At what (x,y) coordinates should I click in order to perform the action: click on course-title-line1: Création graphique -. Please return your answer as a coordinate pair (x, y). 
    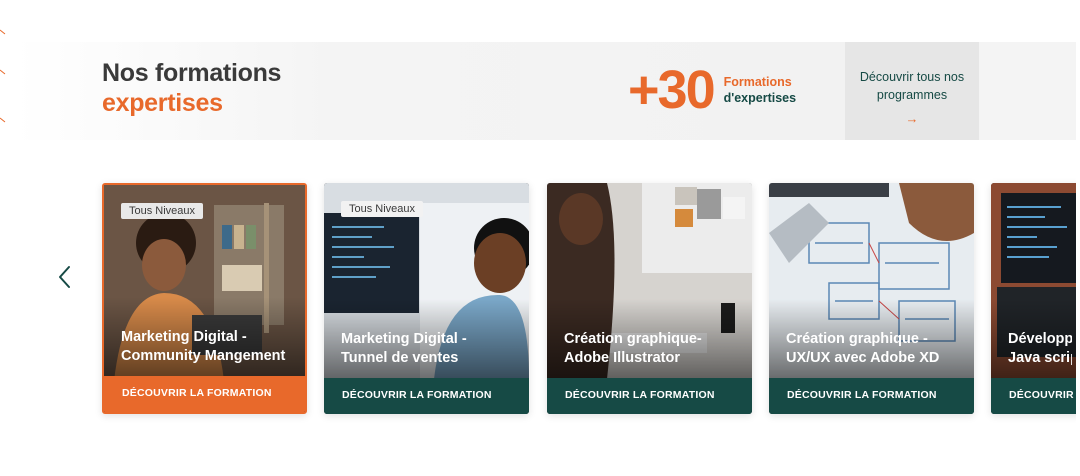
    Looking at the image, I should click on (857, 339).